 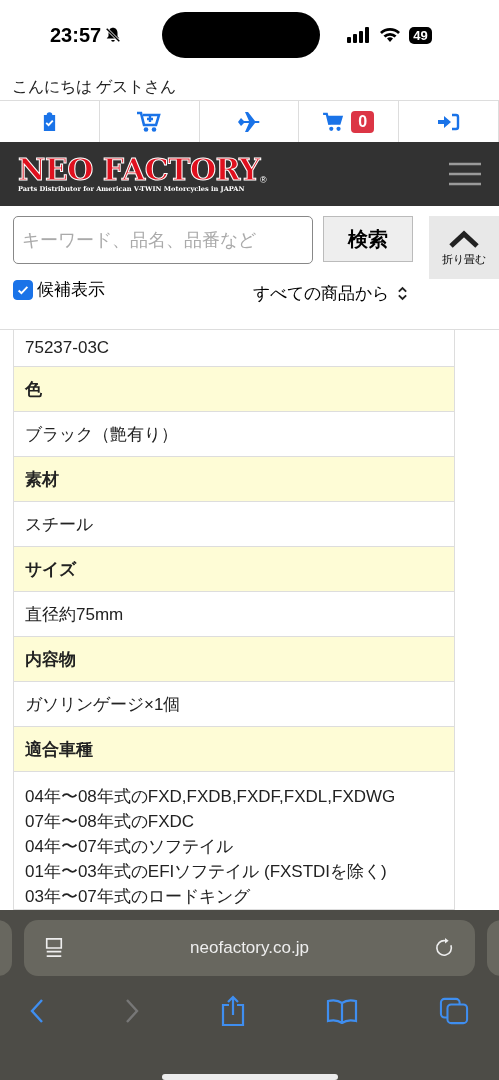 I want to click on sign-in-icon, so click(x=448, y=121).